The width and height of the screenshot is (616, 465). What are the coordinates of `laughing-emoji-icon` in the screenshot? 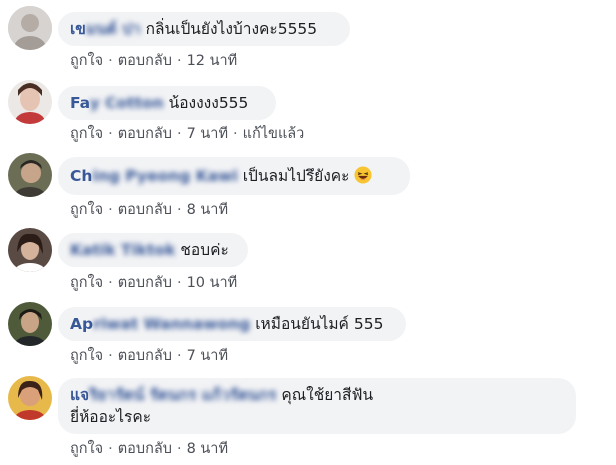 It's located at (363, 175).